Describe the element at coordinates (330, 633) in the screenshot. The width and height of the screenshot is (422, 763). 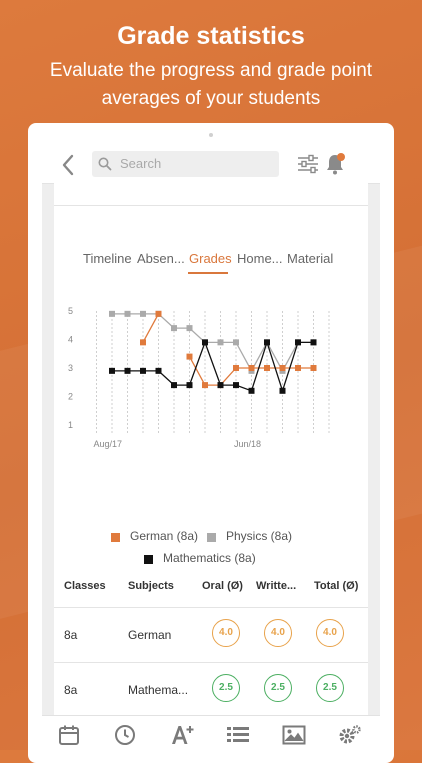
I see `total-average-badge: 4.0` at that location.